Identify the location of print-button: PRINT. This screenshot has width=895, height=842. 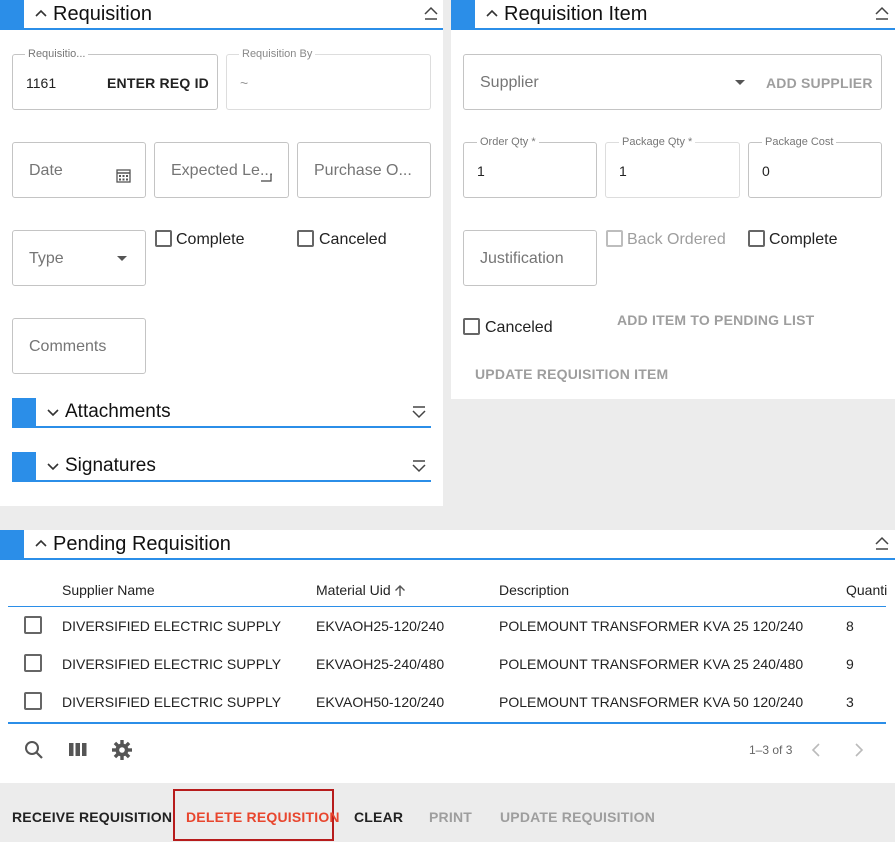
(450, 817).